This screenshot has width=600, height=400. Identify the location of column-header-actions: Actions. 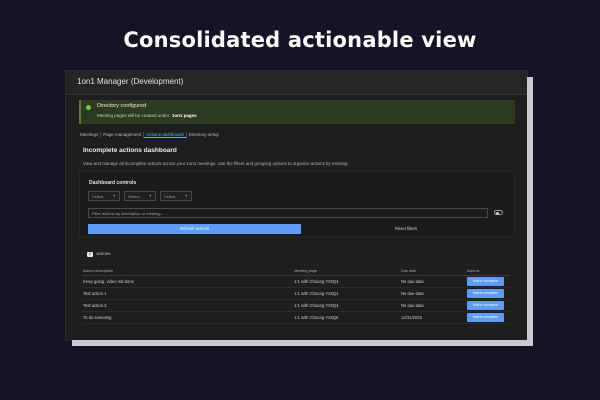
(488, 272).